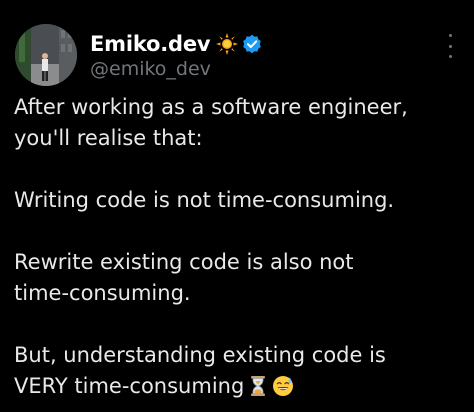  I want to click on sweat-smile-emoji-icon, so click(283, 386).